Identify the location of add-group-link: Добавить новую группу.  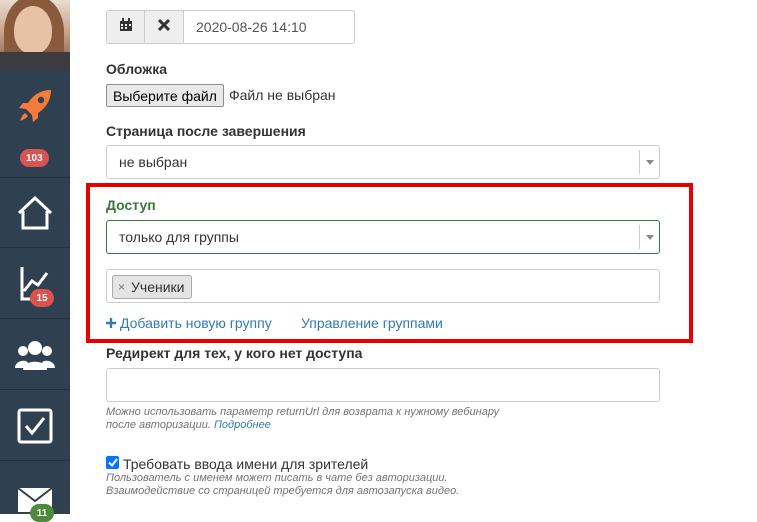
(189, 323).